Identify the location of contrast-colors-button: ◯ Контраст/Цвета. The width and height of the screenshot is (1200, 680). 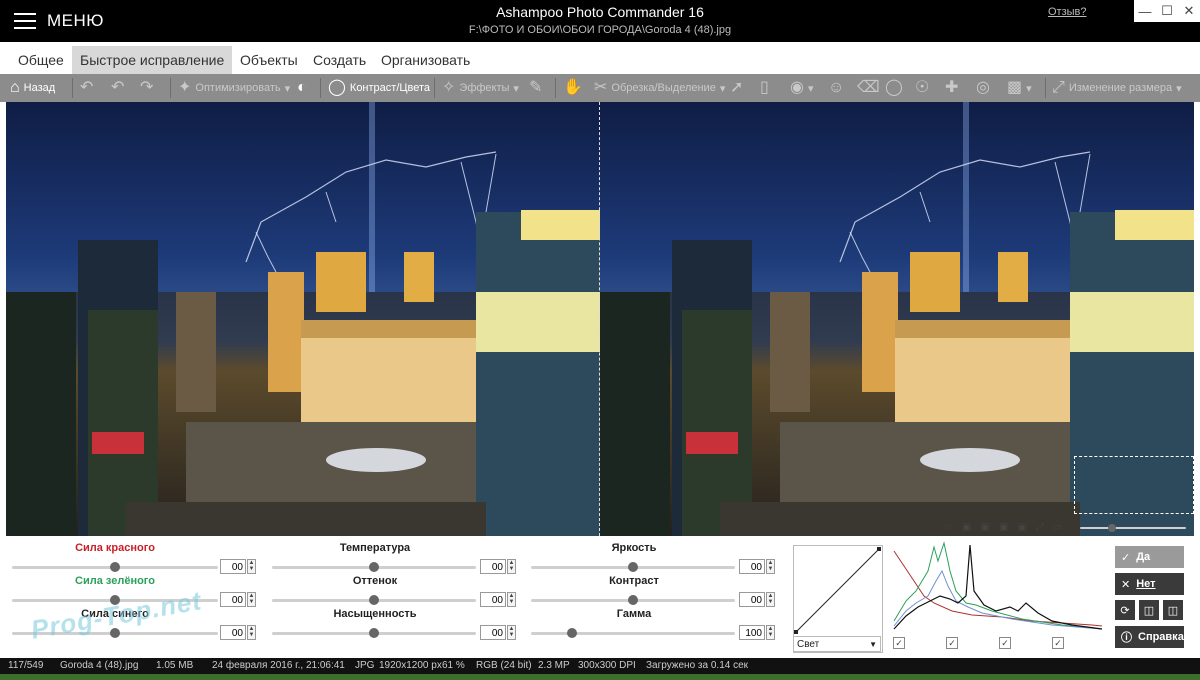
(379, 88).